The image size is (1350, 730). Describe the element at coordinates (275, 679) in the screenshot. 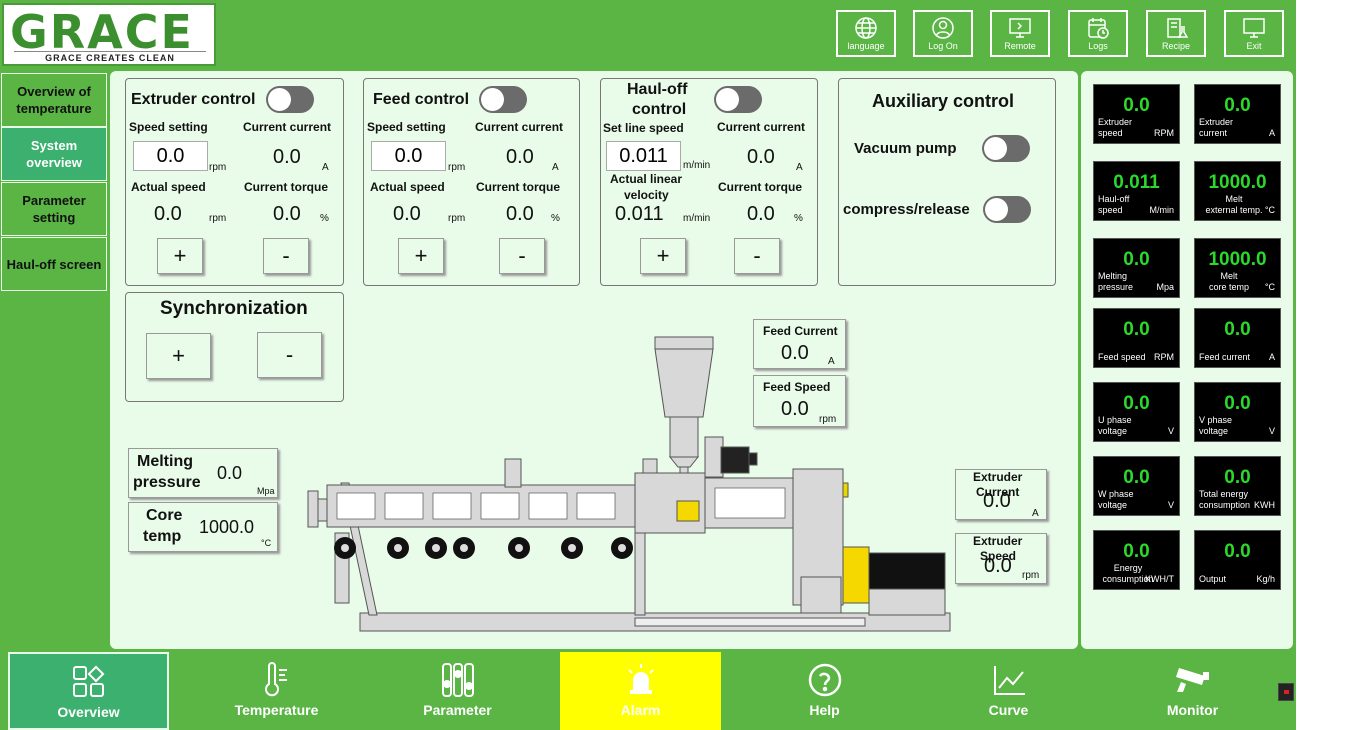

I see `thermometer-icon` at that location.